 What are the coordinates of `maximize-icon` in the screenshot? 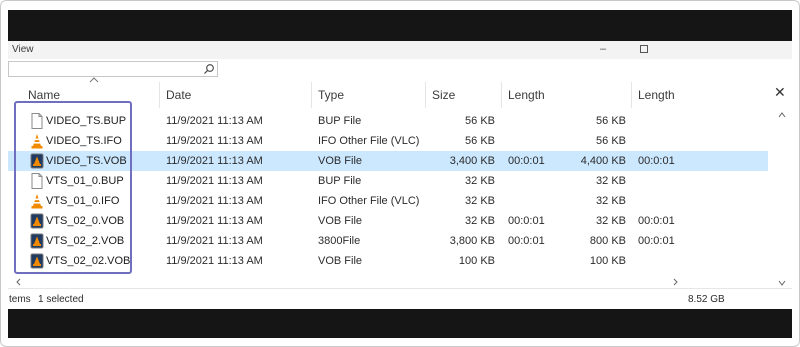 It's located at (644, 49).